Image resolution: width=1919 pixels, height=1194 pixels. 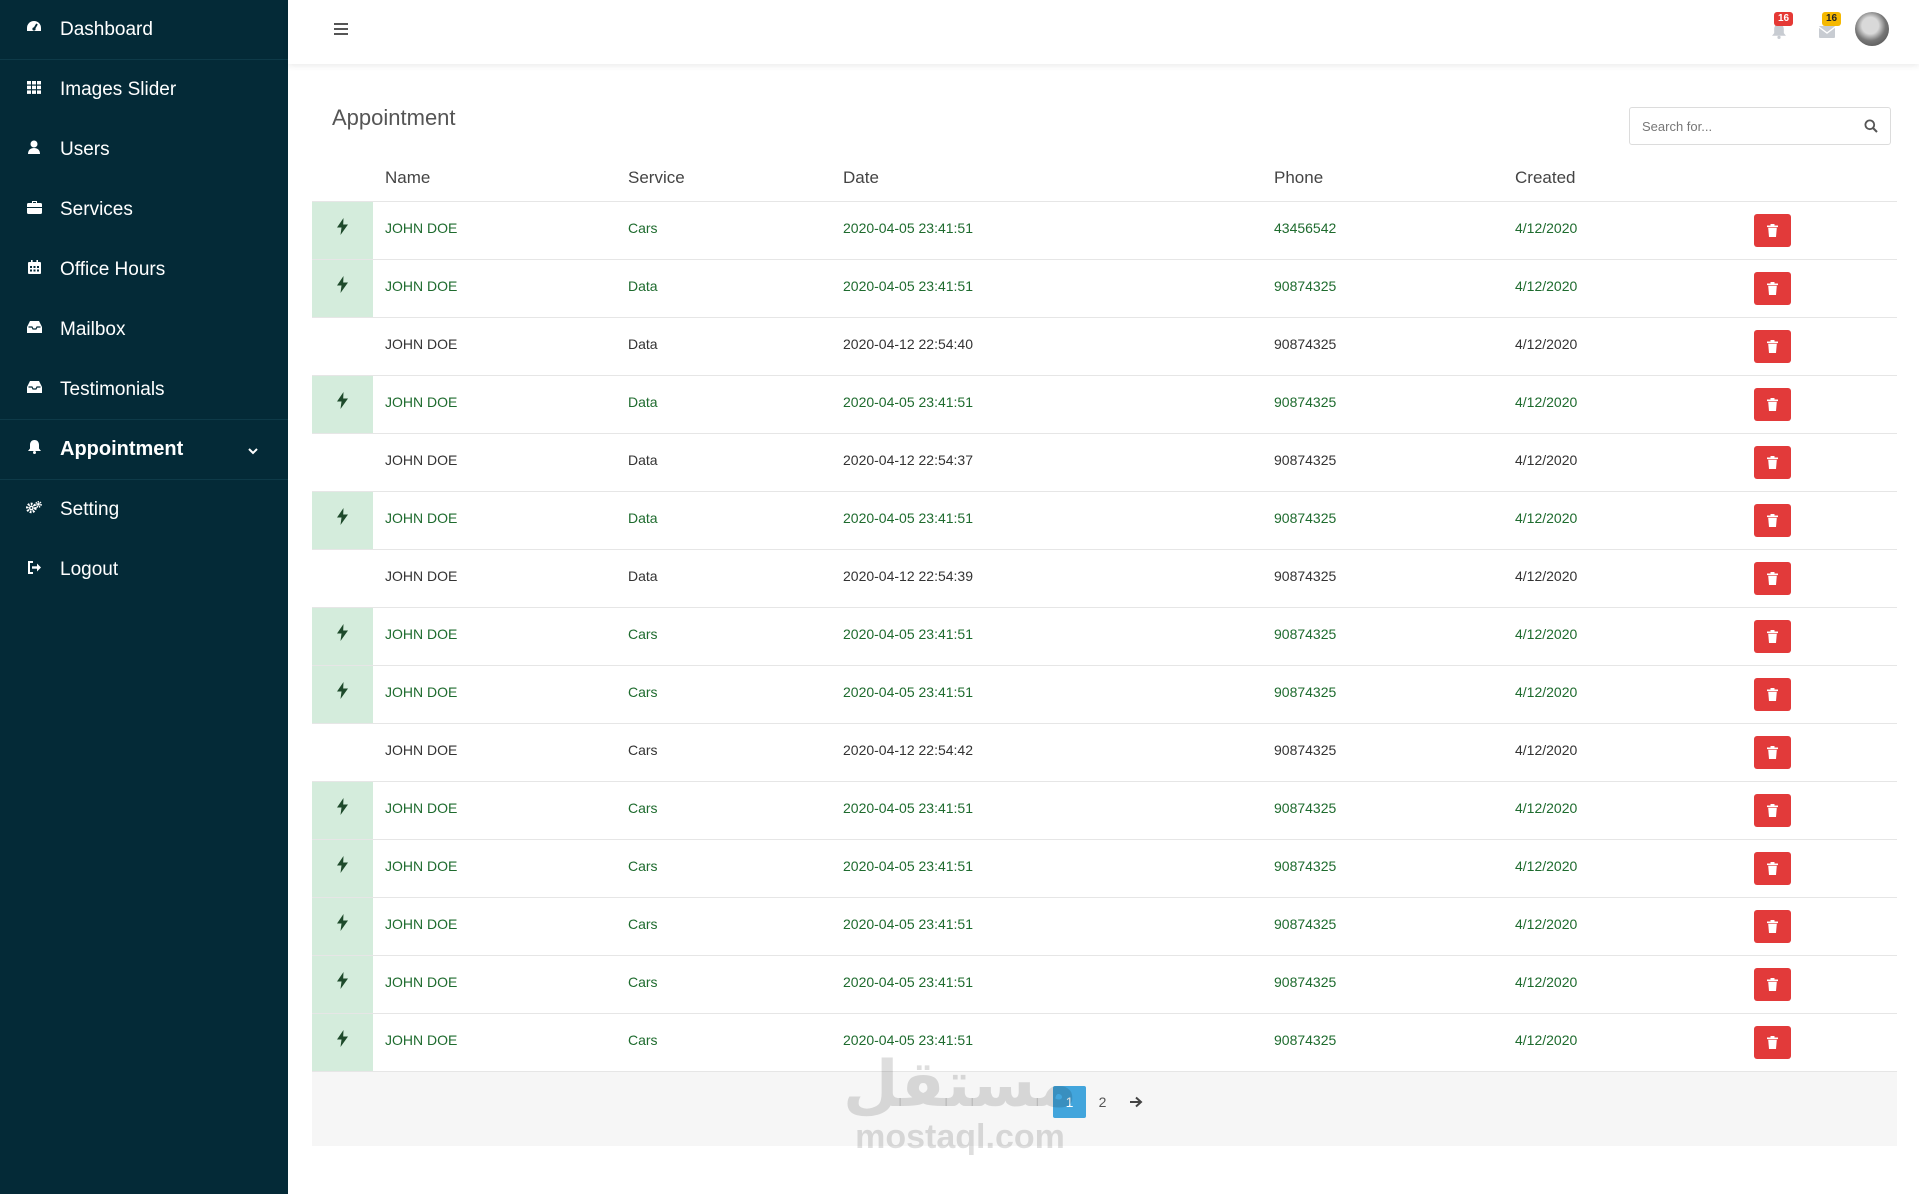 I want to click on notifications-button: 16, so click(x=1781, y=26).